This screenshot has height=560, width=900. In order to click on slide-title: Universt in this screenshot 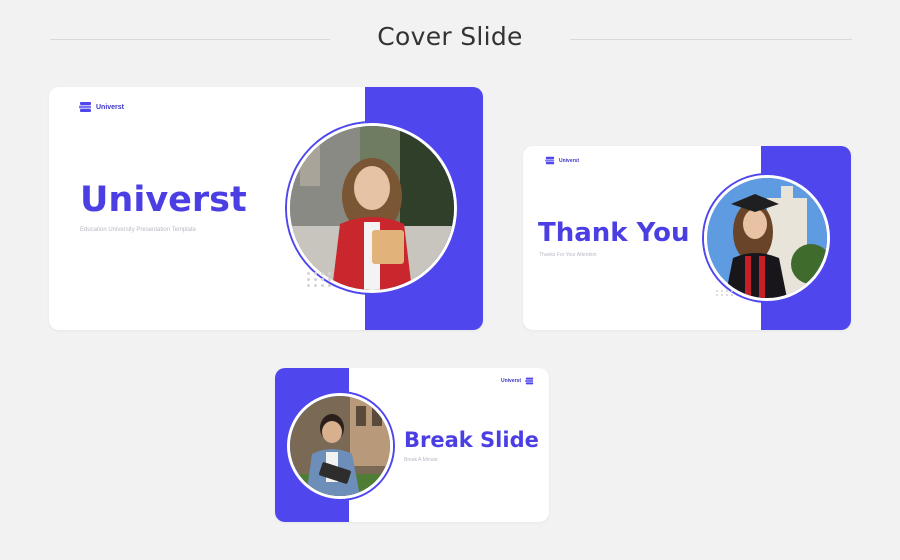, I will do `click(163, 200)`.